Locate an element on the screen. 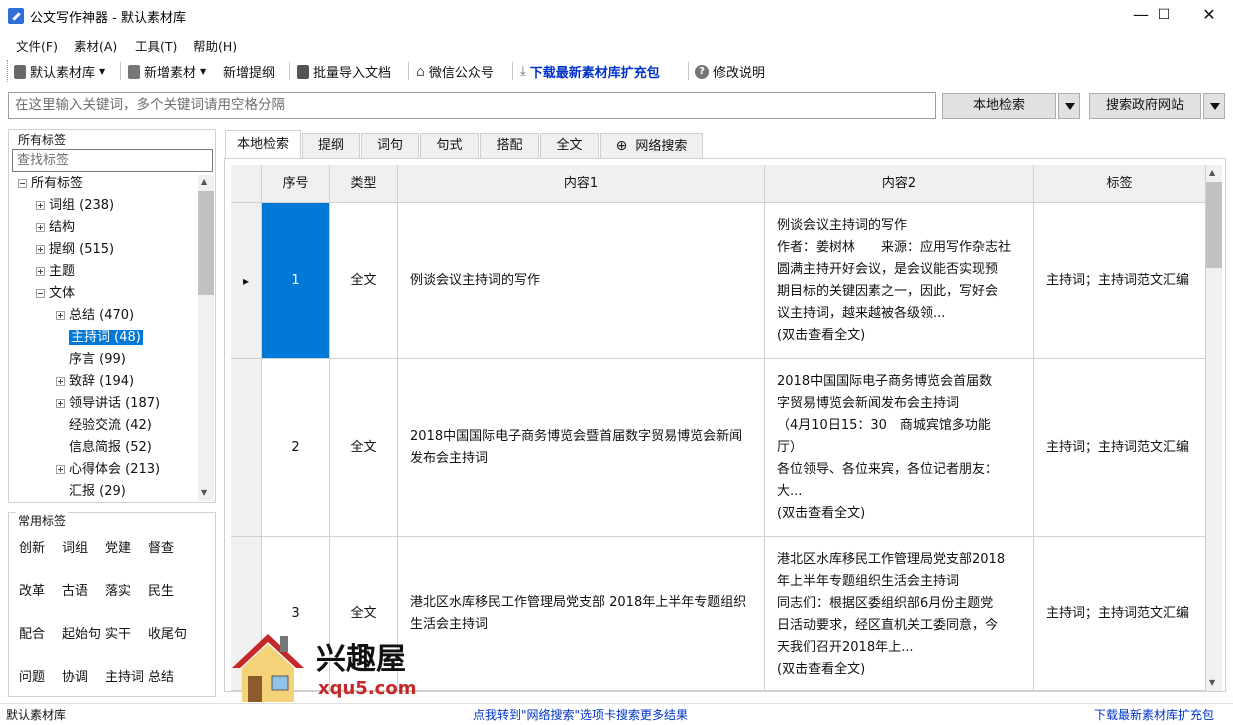  menu-file: 文件(F) is located at coordinates (37, 45).